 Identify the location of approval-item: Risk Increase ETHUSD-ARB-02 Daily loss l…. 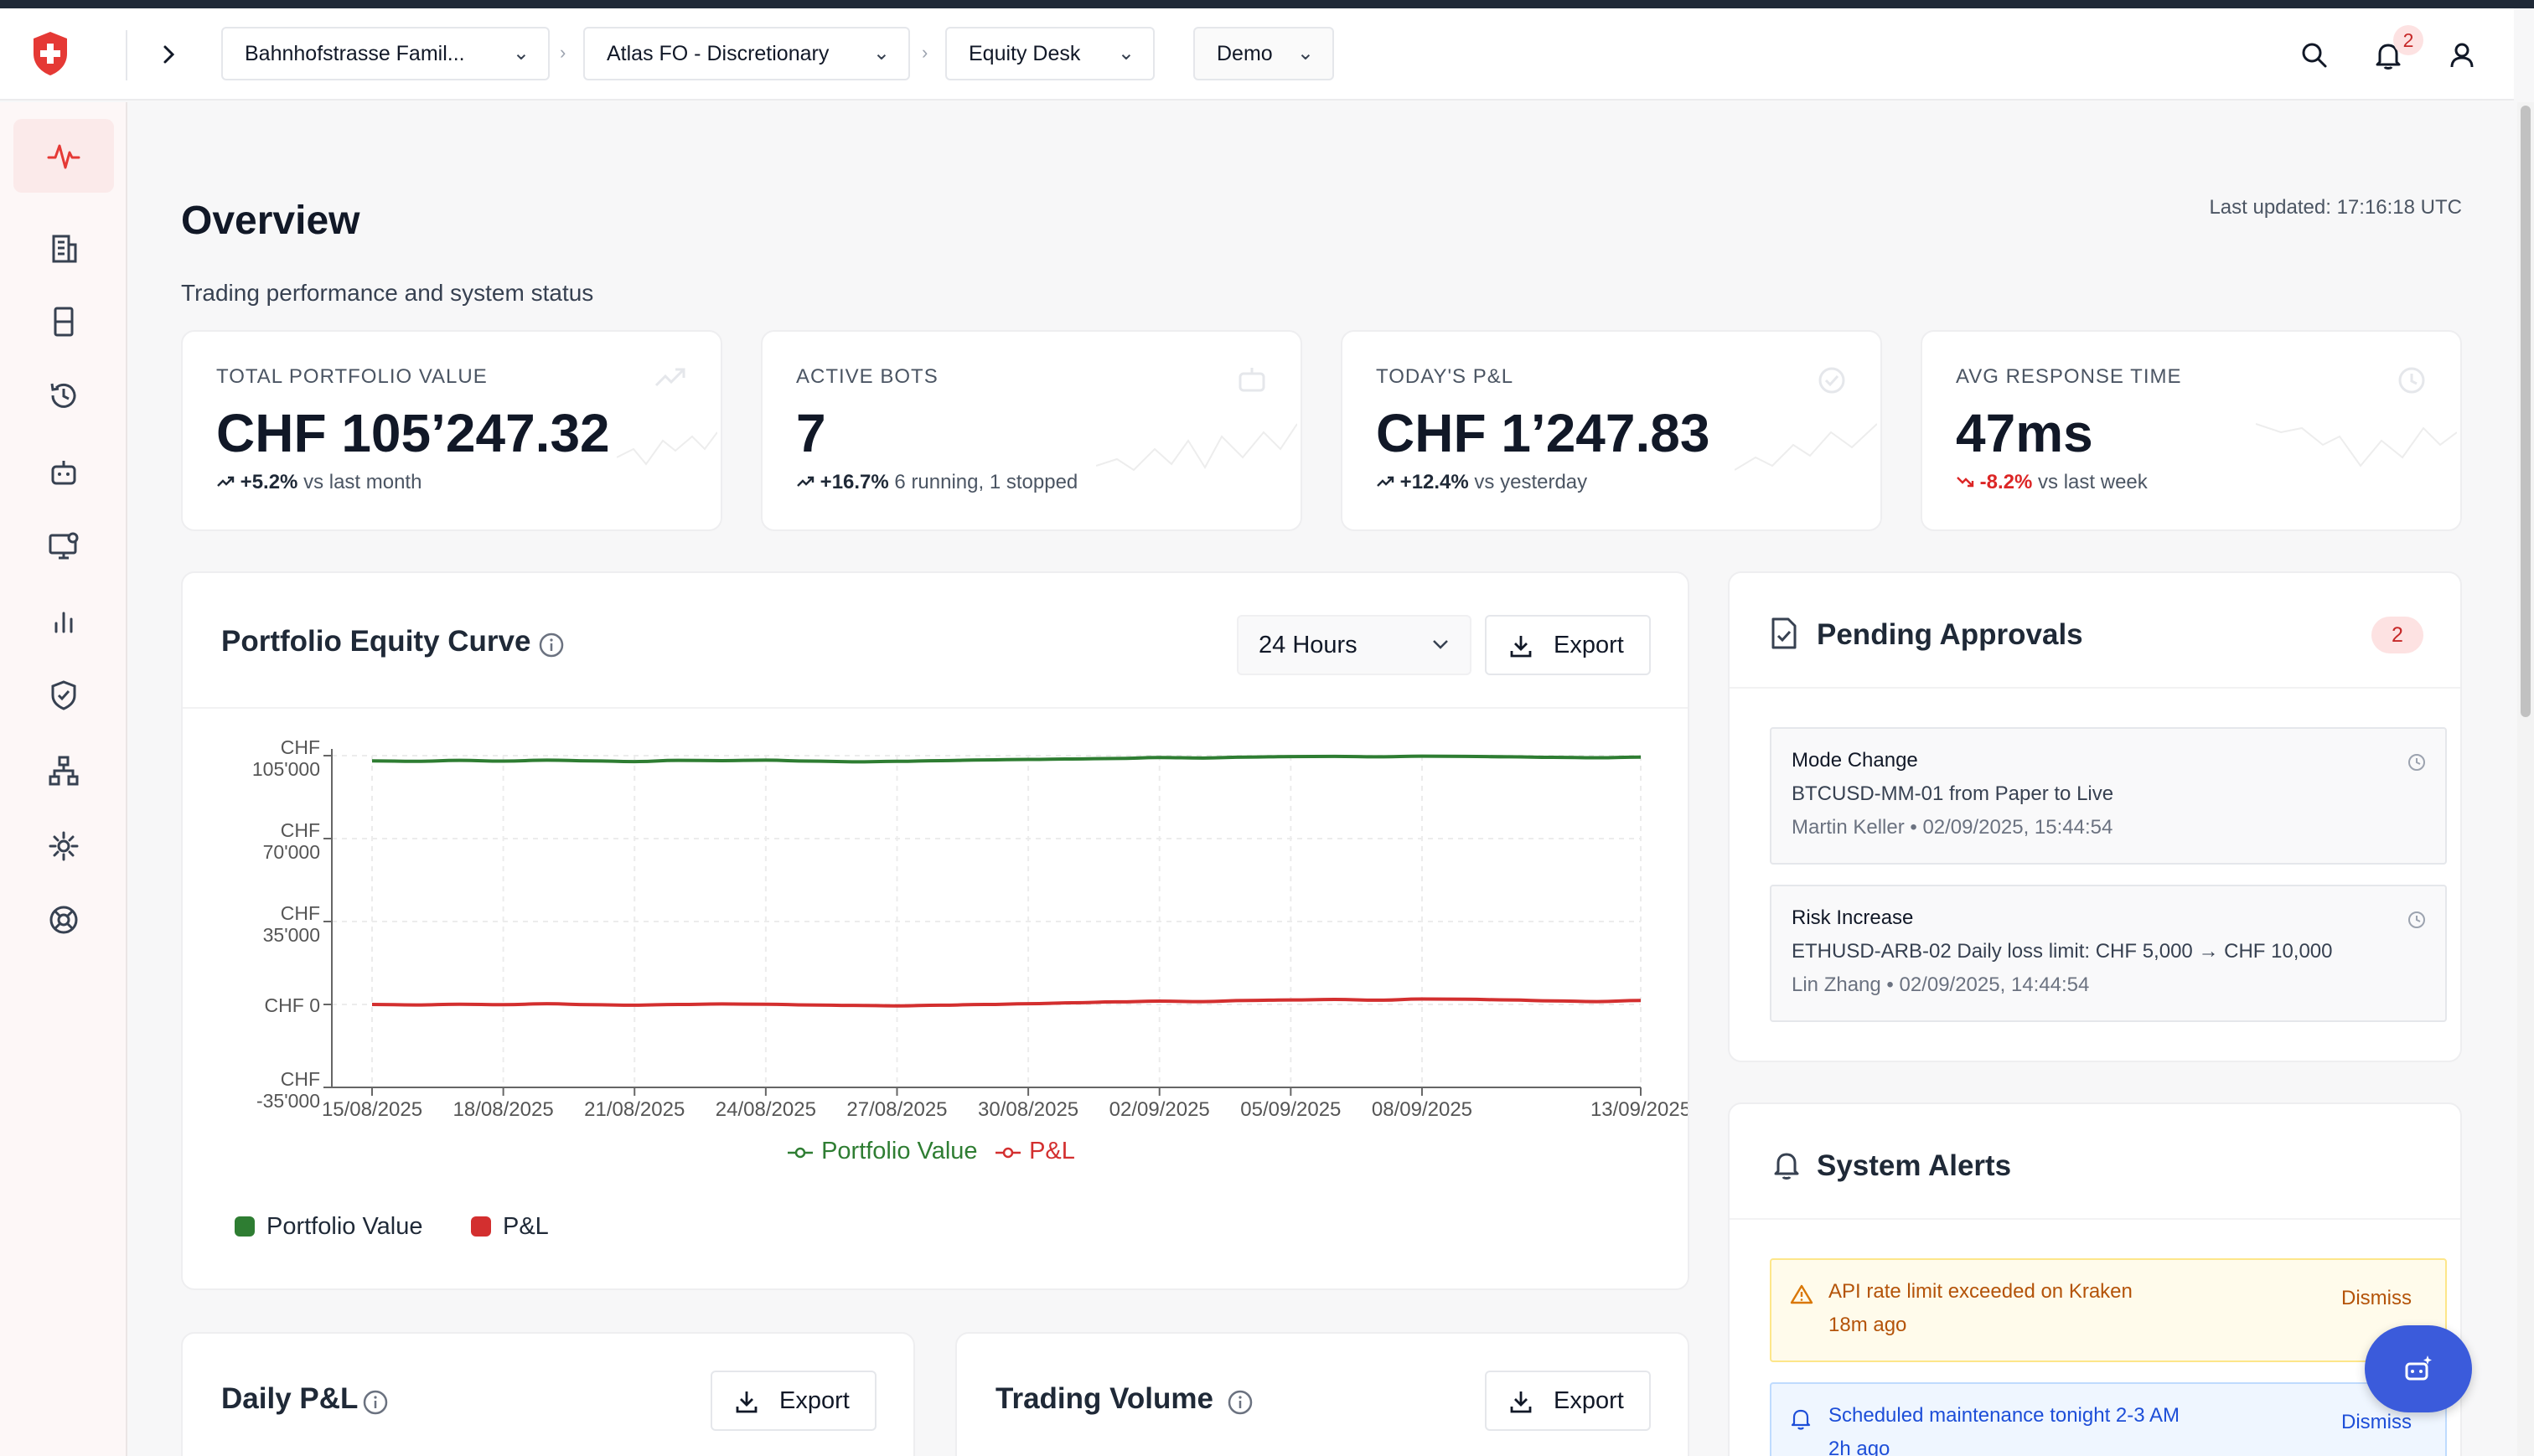
(2108, 953).